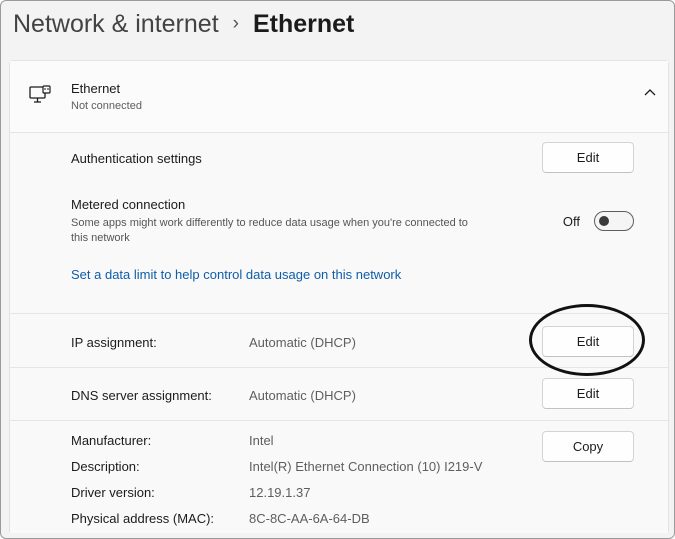 The width and height of the screenshot is (675, 539). I want to click on description-label: Description:, so click(105, 466).